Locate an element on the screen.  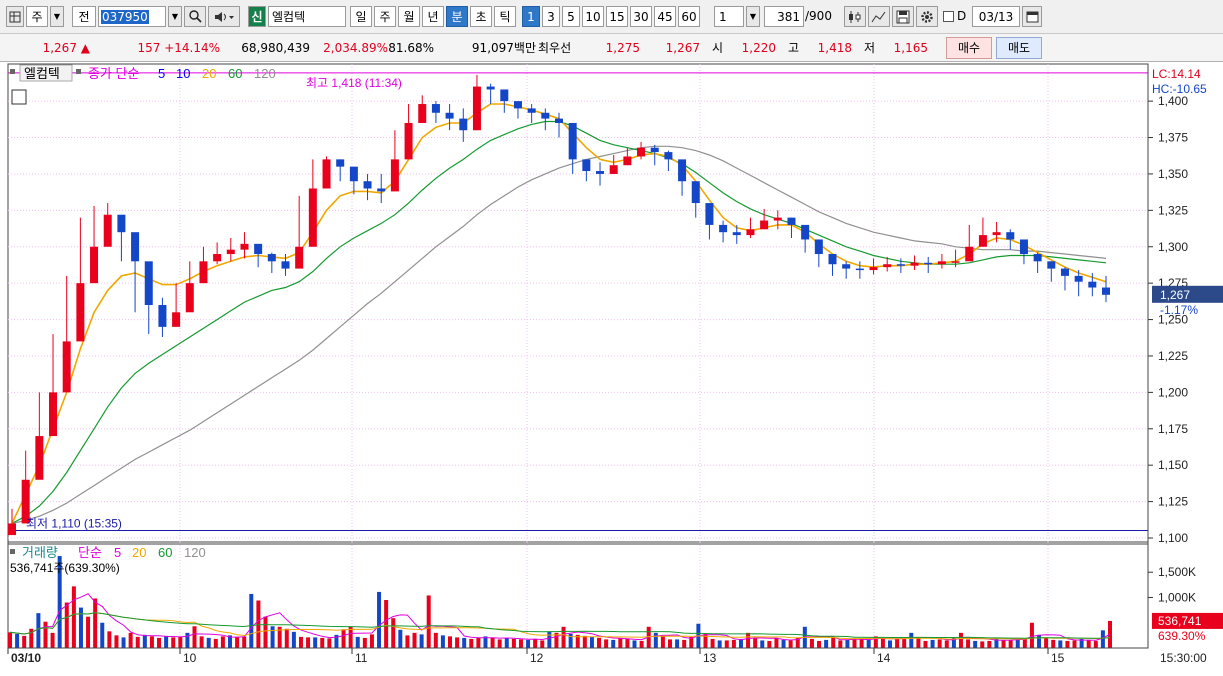
x-tick-label: 12 is located at coordinates (537, 658).